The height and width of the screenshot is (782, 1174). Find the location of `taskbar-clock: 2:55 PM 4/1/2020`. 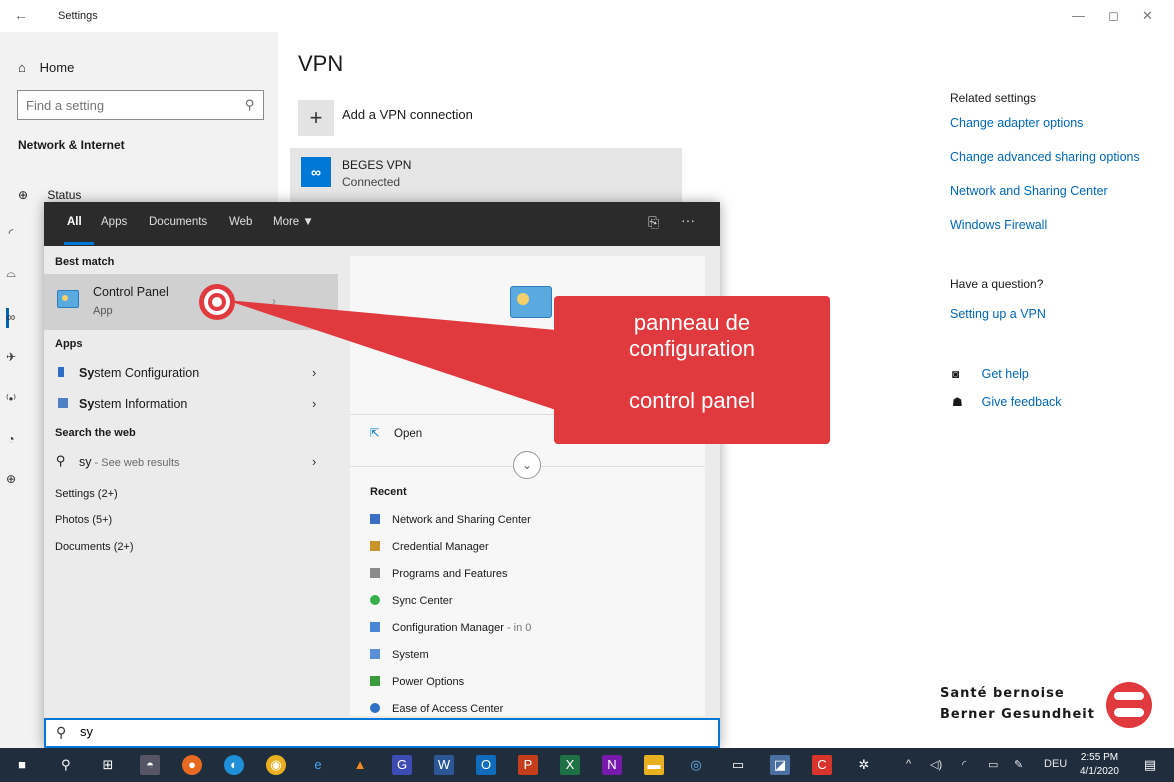

taskbar-clock: 2:55 PM 4/1/2020 is located at coordinates (1099, 765).